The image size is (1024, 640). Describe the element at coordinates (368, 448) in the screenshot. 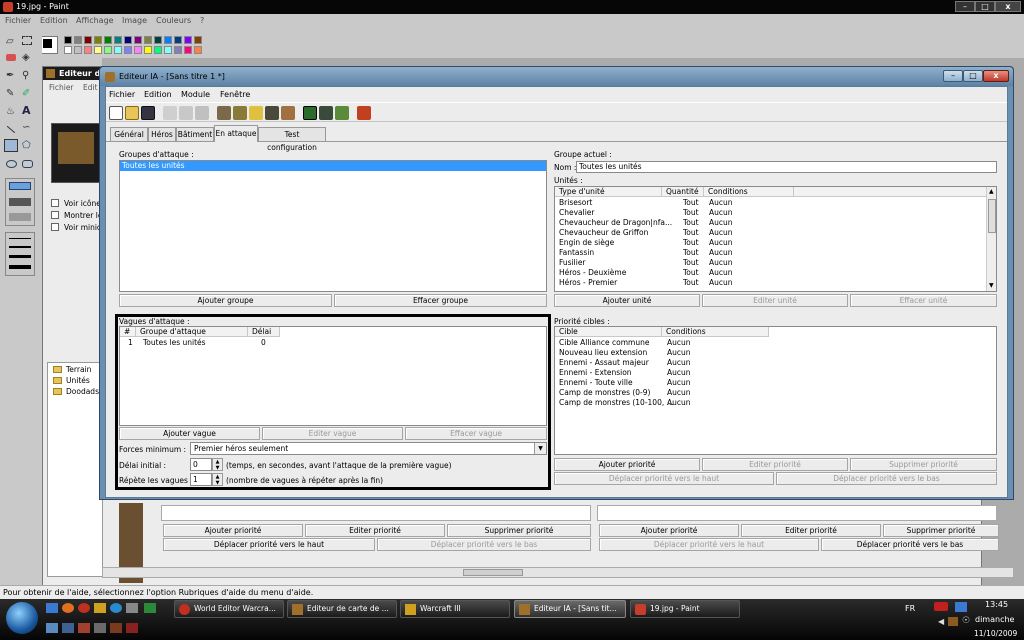

I see `forces-select: Premier héros seulement ▼` at that location.